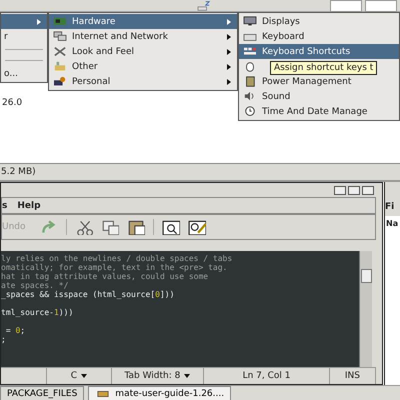 Image resolution: width=400 pixels, height=400 pixels. Describe the element at coordinates (18, 172) in the screenshot. I see `status-text: 5.2 MB)` at that location.